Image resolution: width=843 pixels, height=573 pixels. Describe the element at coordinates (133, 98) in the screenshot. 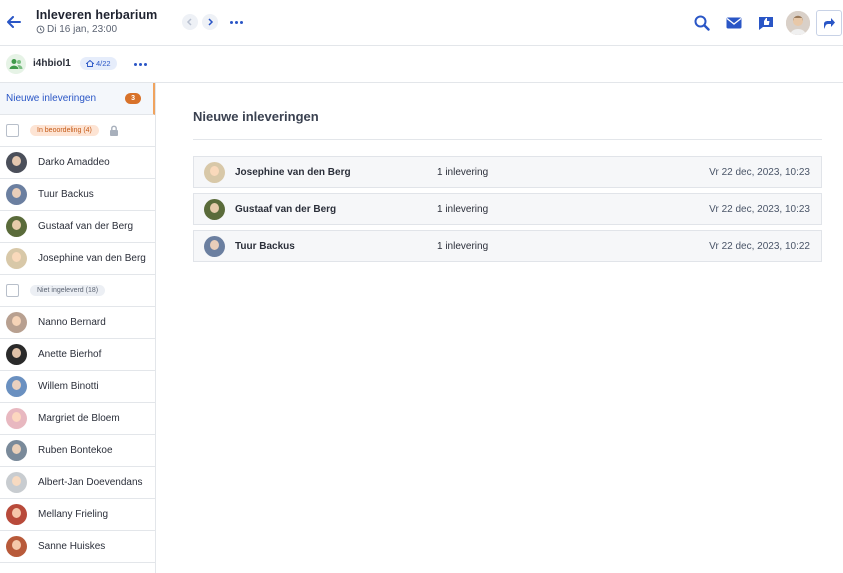

I see `new-count-badge: 3` at that location.